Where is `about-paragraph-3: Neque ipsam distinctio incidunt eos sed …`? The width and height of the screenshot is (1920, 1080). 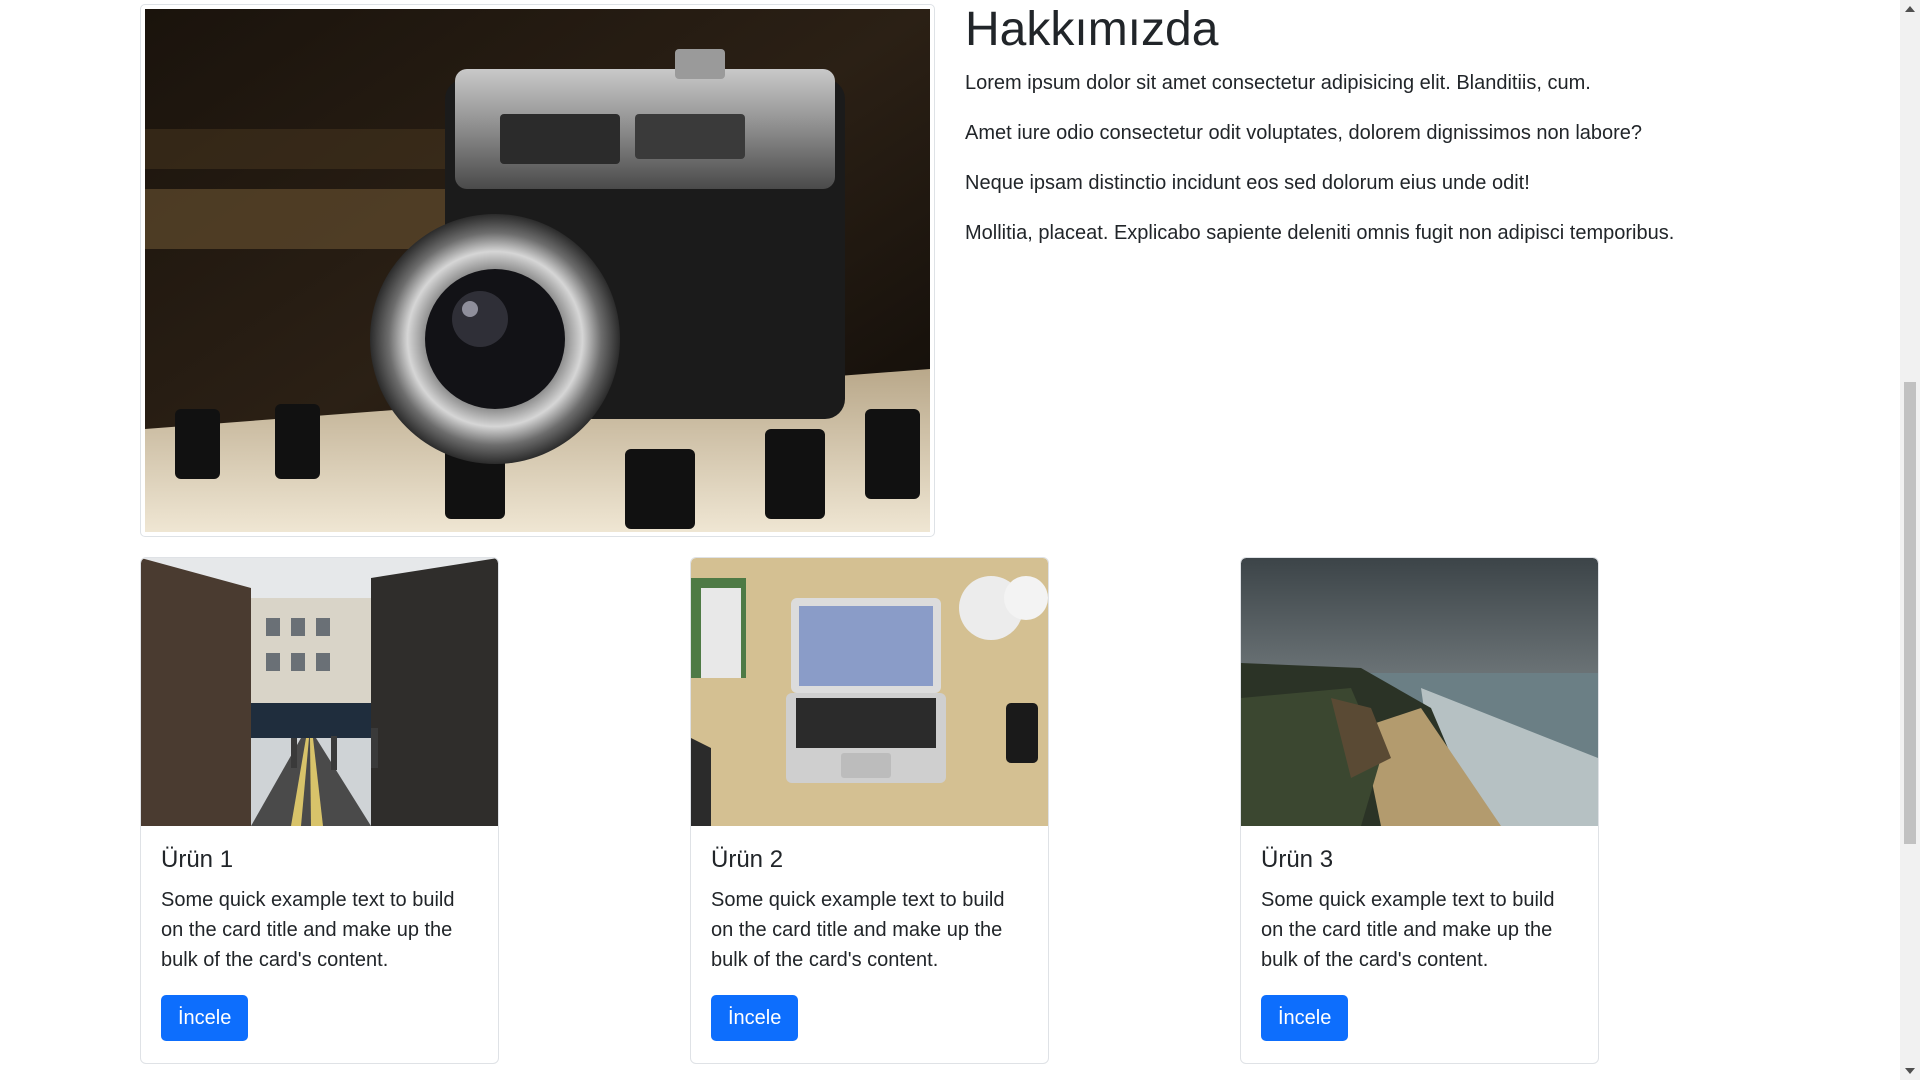 about-paragraph-3: Neque ipsam distinctio incidunt eos sed … is located at coordinates (1247, 183).